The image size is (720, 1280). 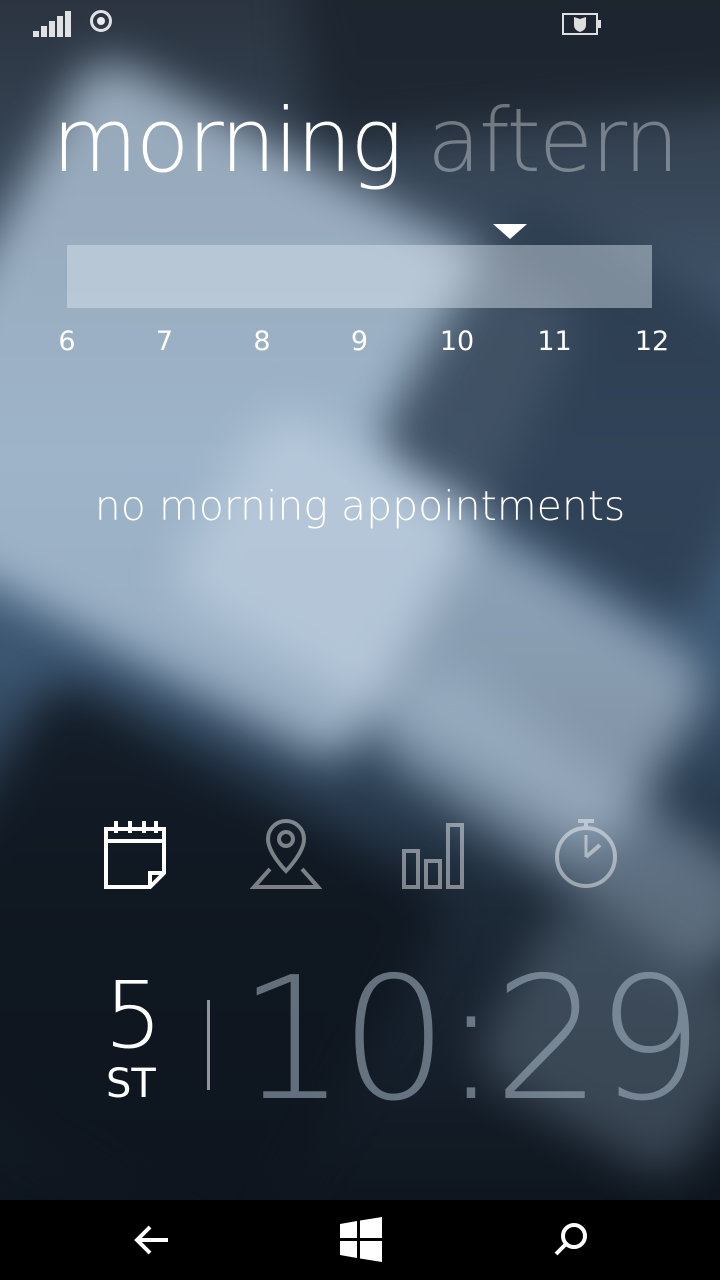 I want to click on stats-bar-icon, so click(x=436, y=855).